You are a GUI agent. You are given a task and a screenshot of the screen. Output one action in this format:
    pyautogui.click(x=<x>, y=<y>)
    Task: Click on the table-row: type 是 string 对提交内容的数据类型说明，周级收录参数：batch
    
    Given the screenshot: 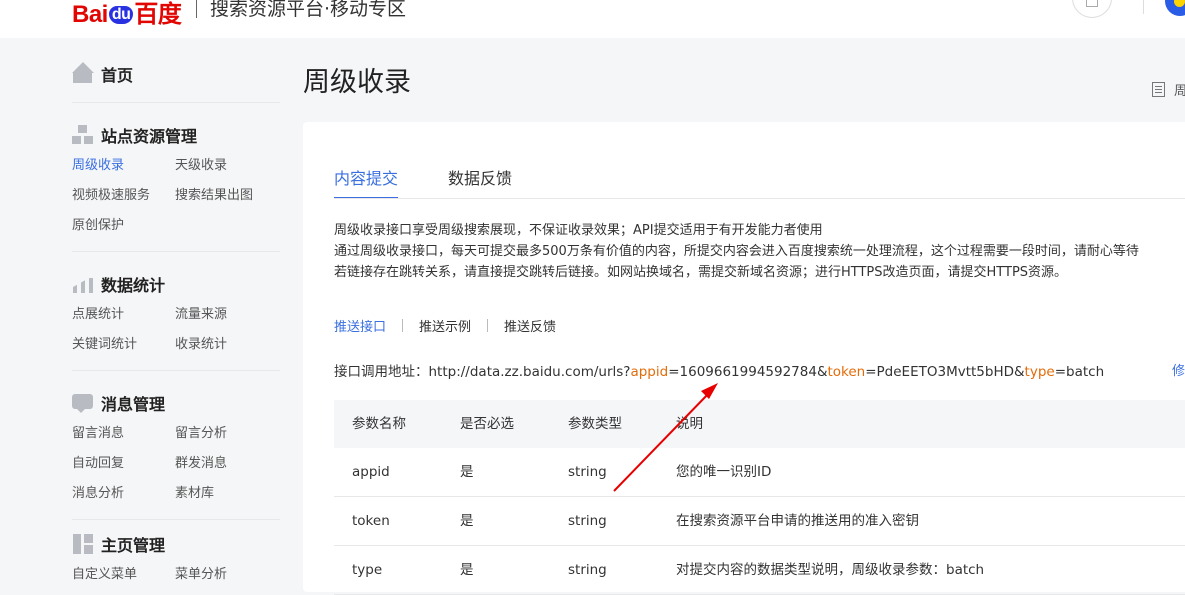 What is the action you would take?
    pyautogui.click(x=759, y=570)
    